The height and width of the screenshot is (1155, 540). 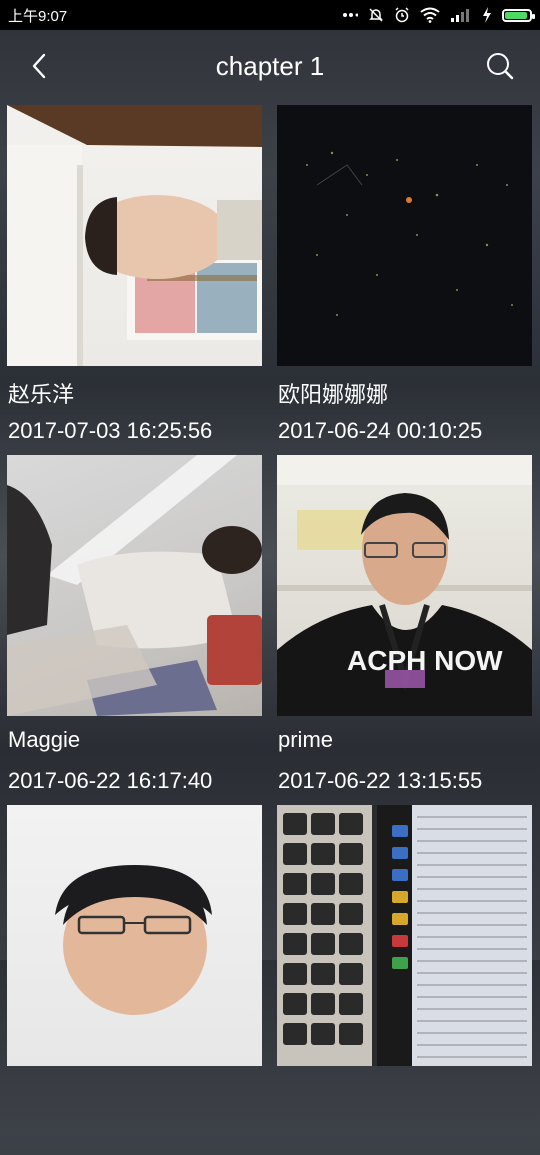 I want to click on search-icon, so click(x=500, y=66).